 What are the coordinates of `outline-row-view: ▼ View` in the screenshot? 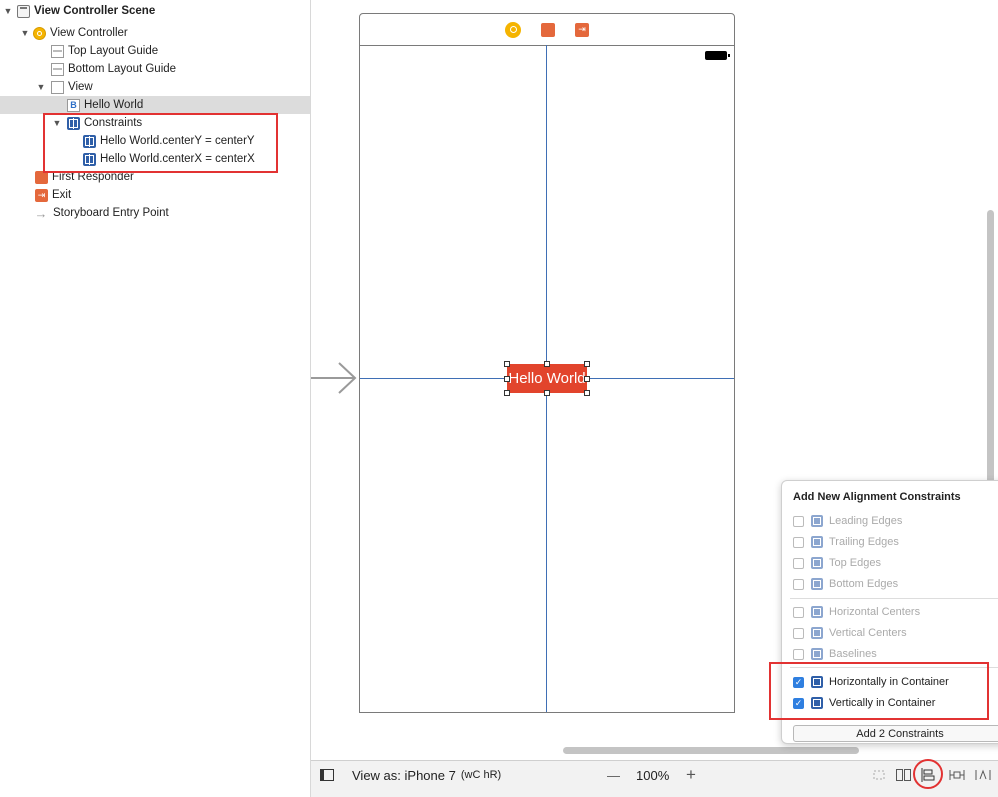 It's located at (155, 87).